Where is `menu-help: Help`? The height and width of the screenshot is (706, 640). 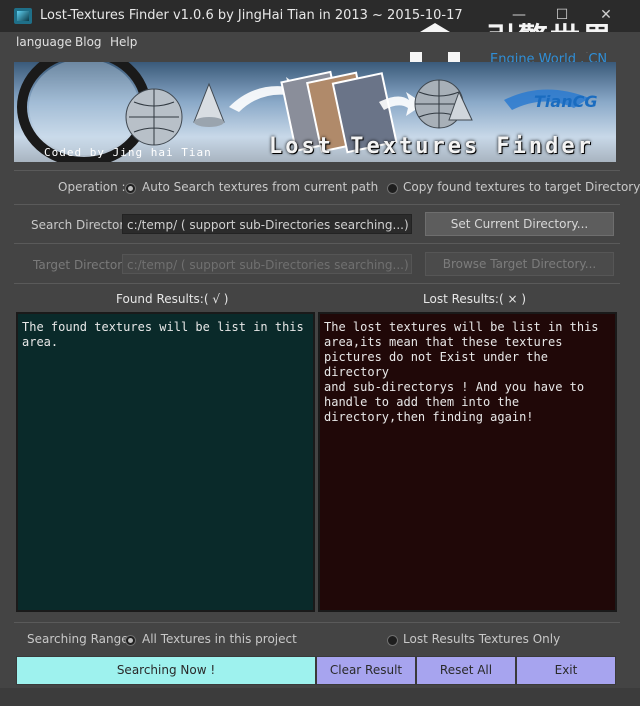
menu-help: Help is located at coordinates (123, 42).